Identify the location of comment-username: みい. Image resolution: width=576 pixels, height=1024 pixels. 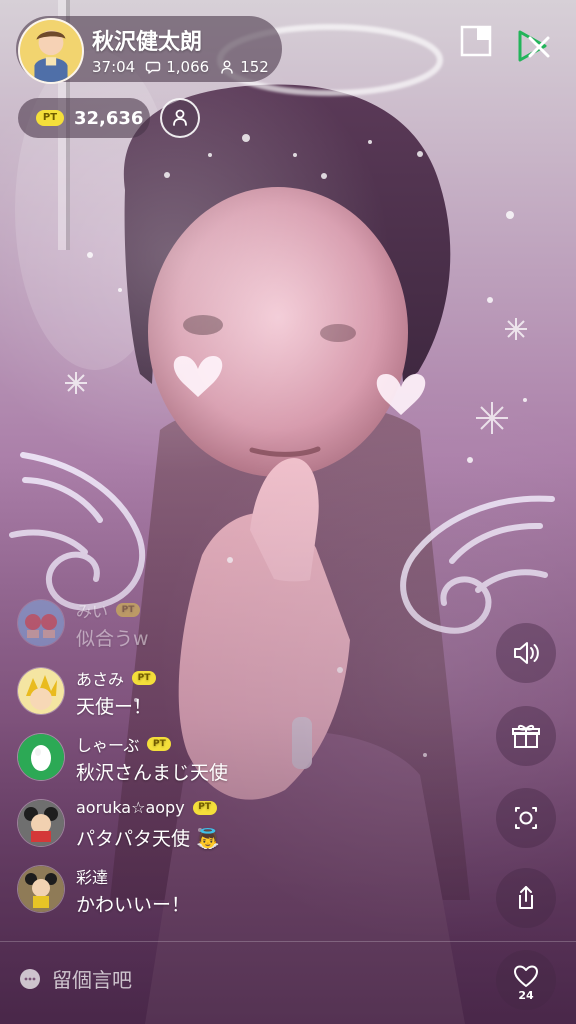
(92, 611).